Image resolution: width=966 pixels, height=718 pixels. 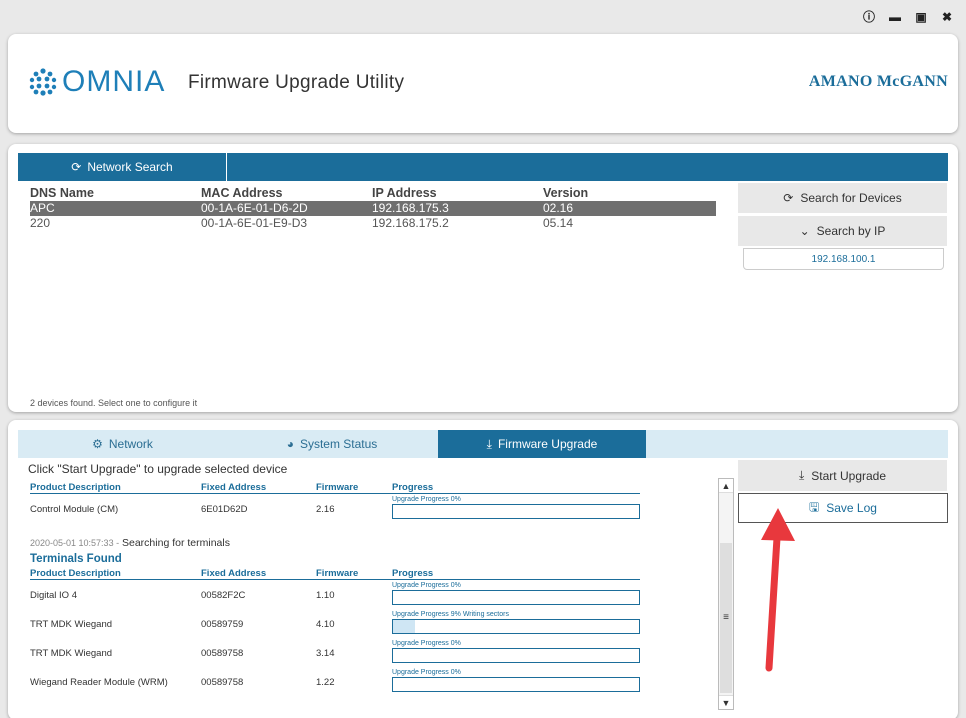 What do you see at coordinates (338, 444) in the screenshot?
I see `tab-label: System Status` at bounding box center [338, 444].